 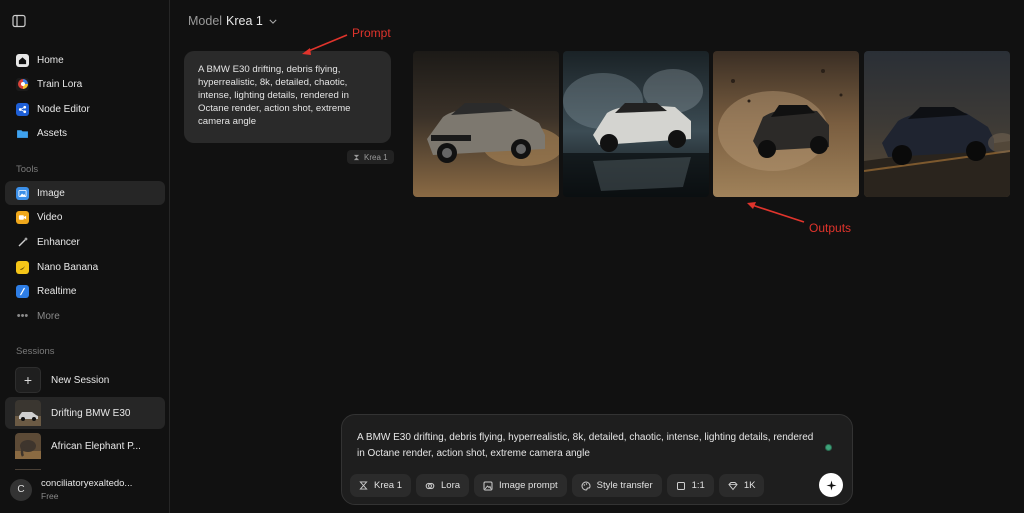 What do you see at coordinates (733, 486) in the screenshot?
I see `diamond-icon` at bounding box center [733, 486].